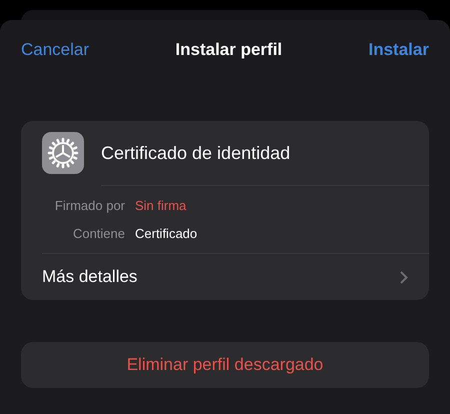 This screenshot has height=414, width=450. I want to click on chevron-icon, so click(404, 277).